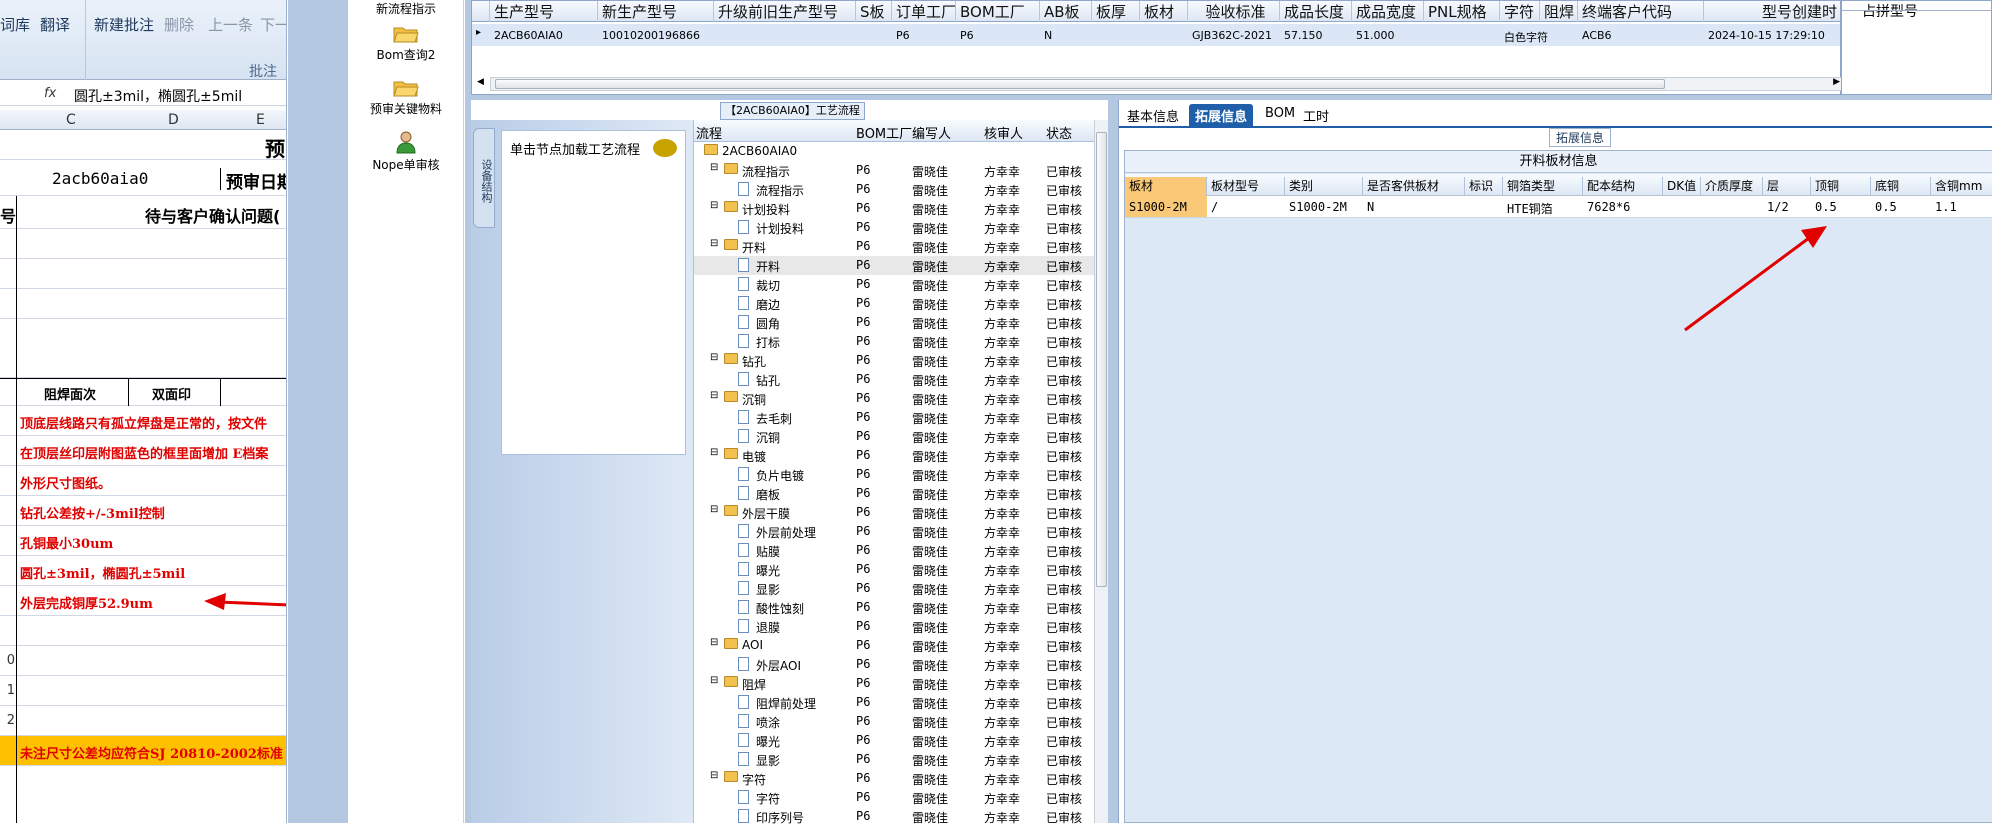 The height and width of the screenshot is (826, 1992). What do you see at coordinates (484, 178) in the screenshot?
I see `vertical-tab: 设备结构` at bounding box center [484, 178].